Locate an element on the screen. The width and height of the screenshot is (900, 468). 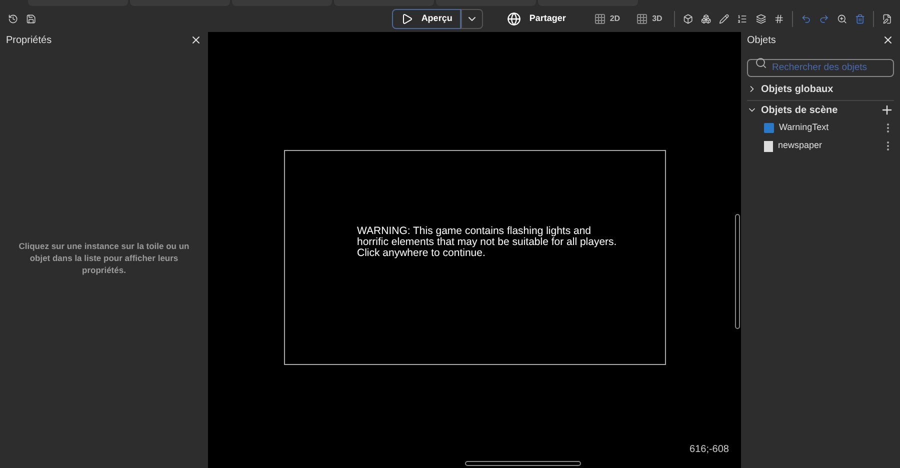
view-mode-button: 3D is located at coordinates (649, 19).